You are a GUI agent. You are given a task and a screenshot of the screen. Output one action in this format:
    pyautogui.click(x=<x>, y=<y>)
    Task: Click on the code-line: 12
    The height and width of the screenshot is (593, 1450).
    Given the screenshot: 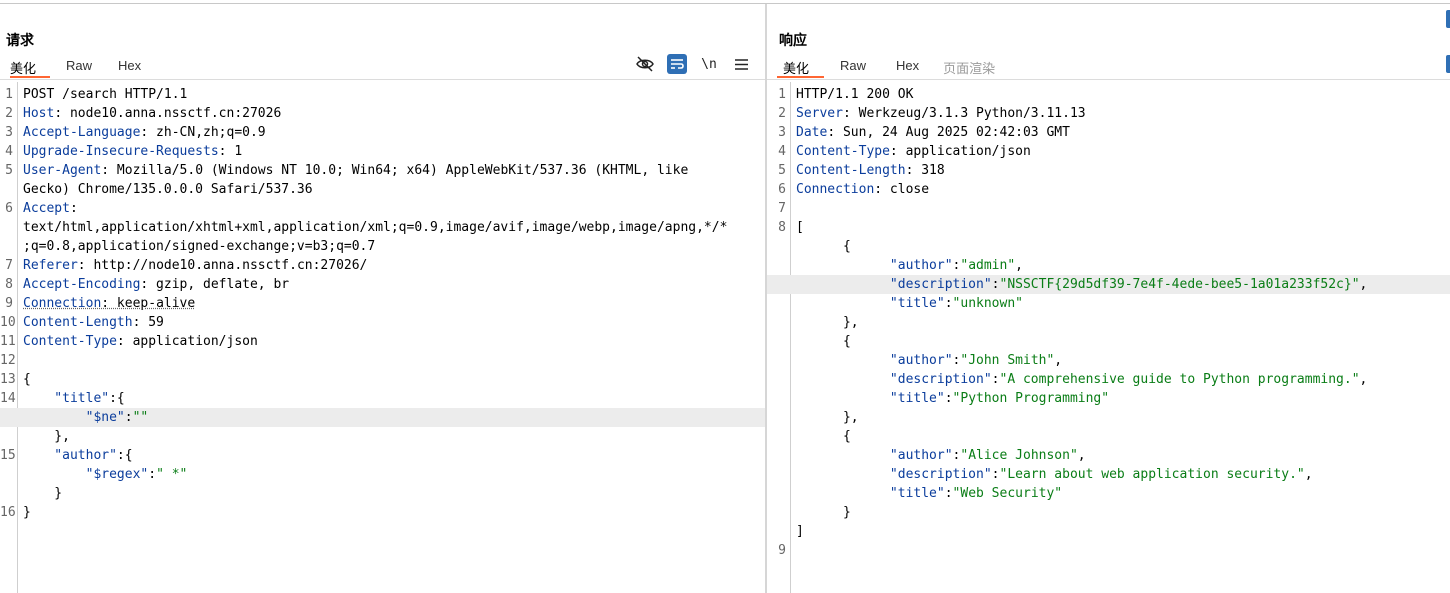 What is the action you would take?
    pyautogui.click(x=382, y=360)
    